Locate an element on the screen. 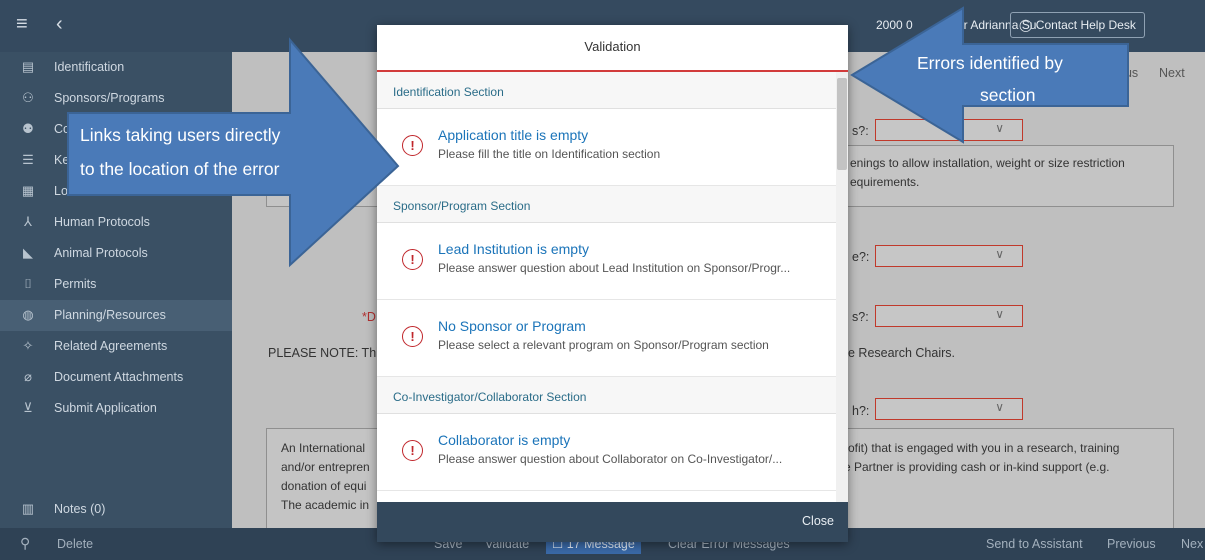 The width and height of the screenshot is (1205, 560). sidebar-item-label: Permits is located at coordinates (75, 284).